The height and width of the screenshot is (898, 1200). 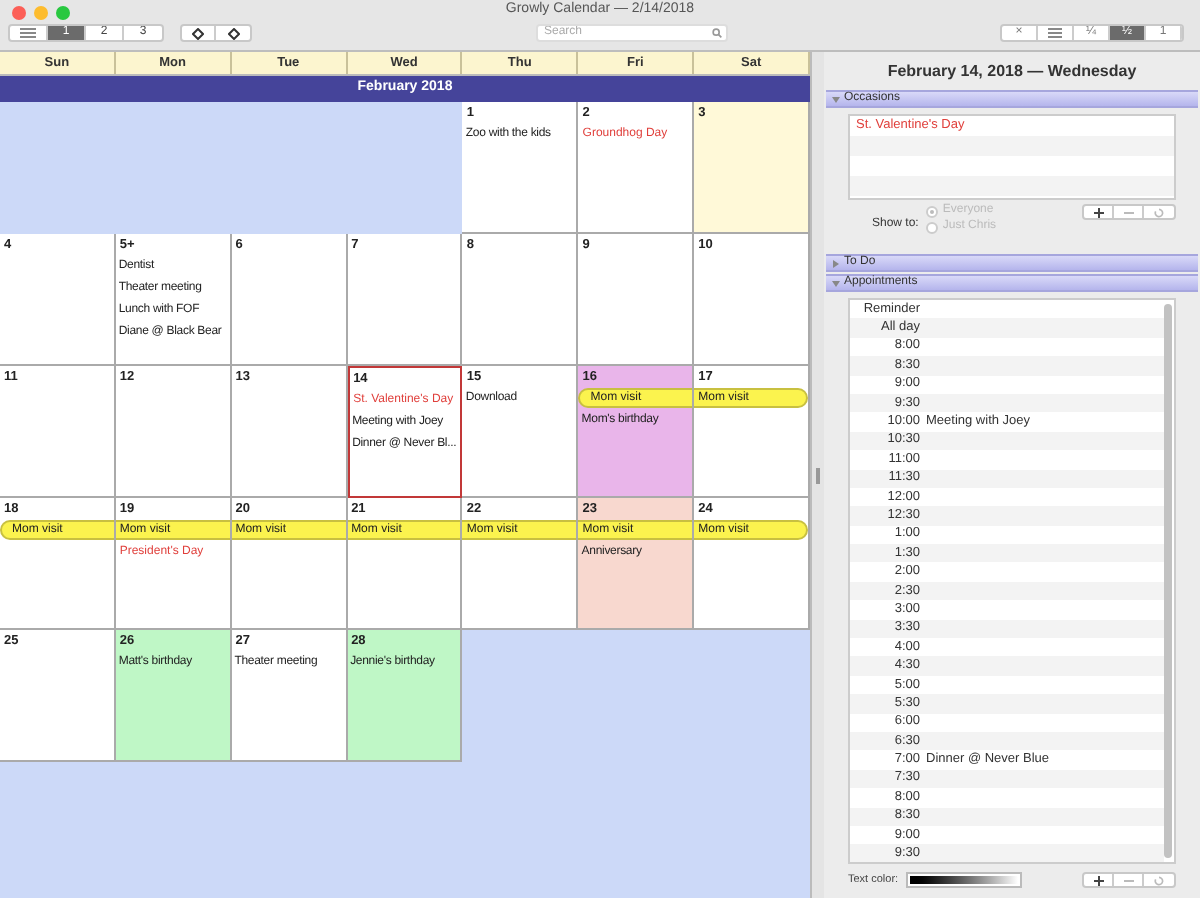 I want to click on color-well, so click(x=964, y=880).